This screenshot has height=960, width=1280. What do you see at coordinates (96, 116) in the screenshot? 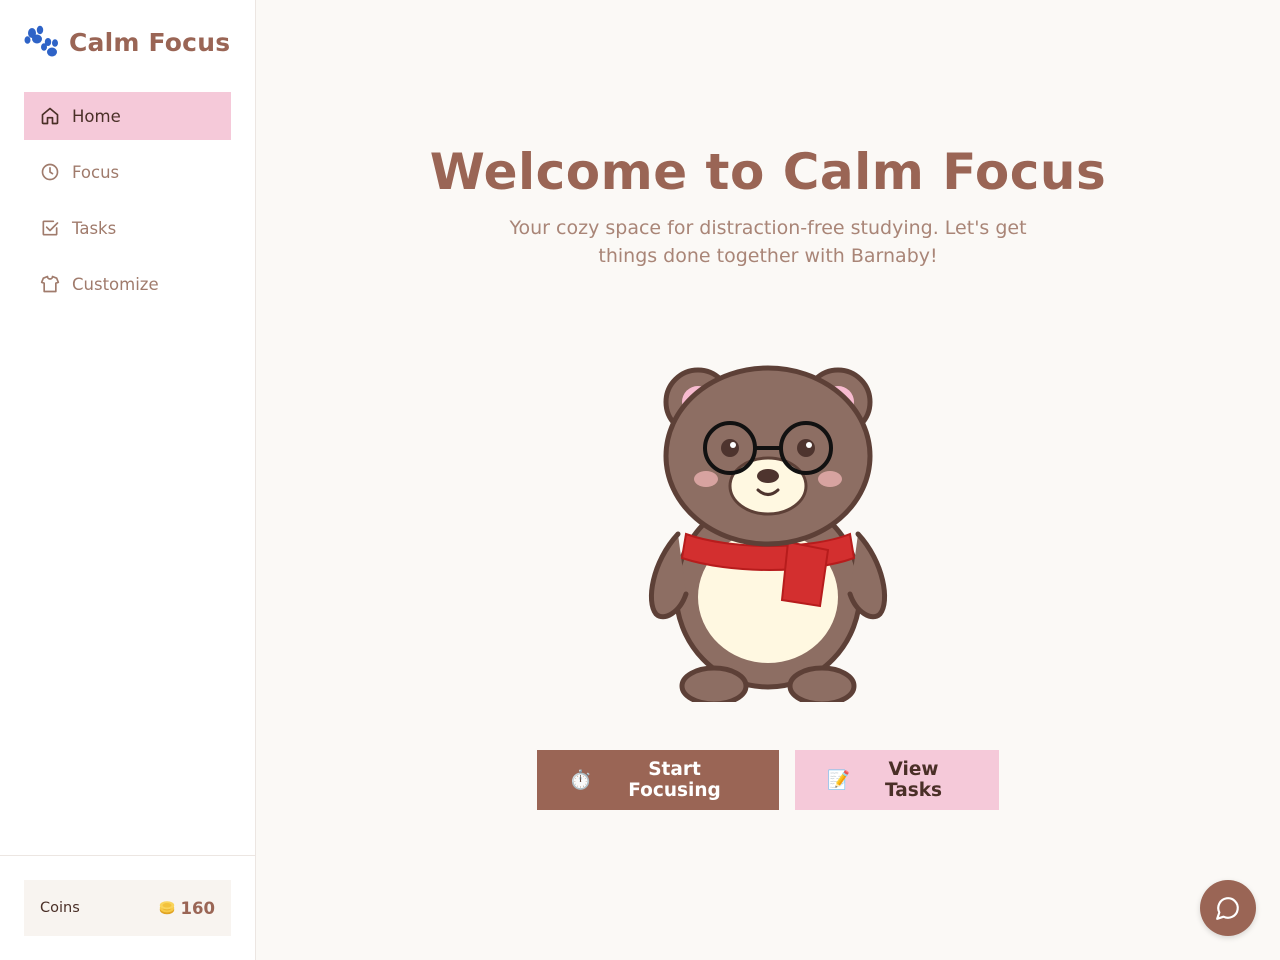
I see `sidebar-item-label: Home` at bounding box center [96, 116].